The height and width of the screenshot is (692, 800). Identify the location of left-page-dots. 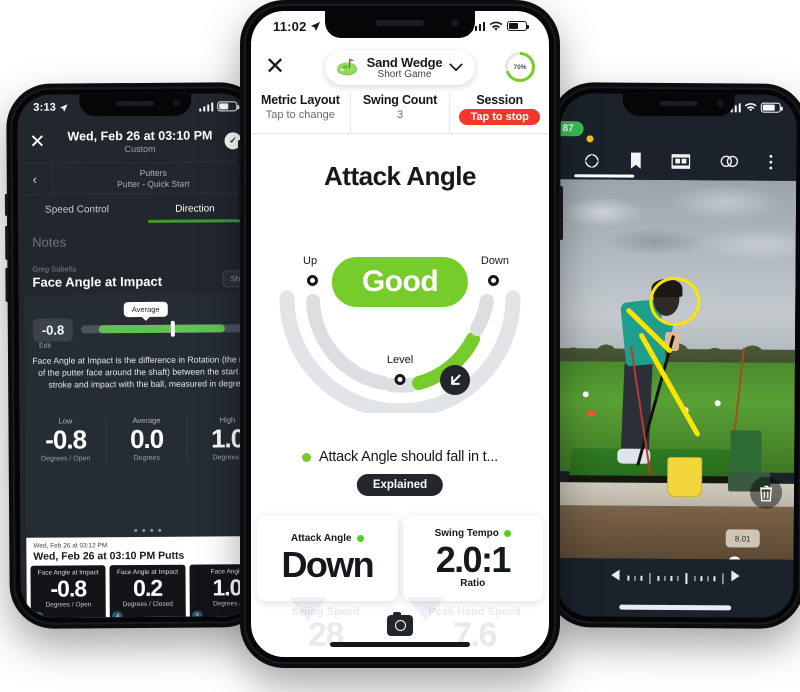
(141, 530).